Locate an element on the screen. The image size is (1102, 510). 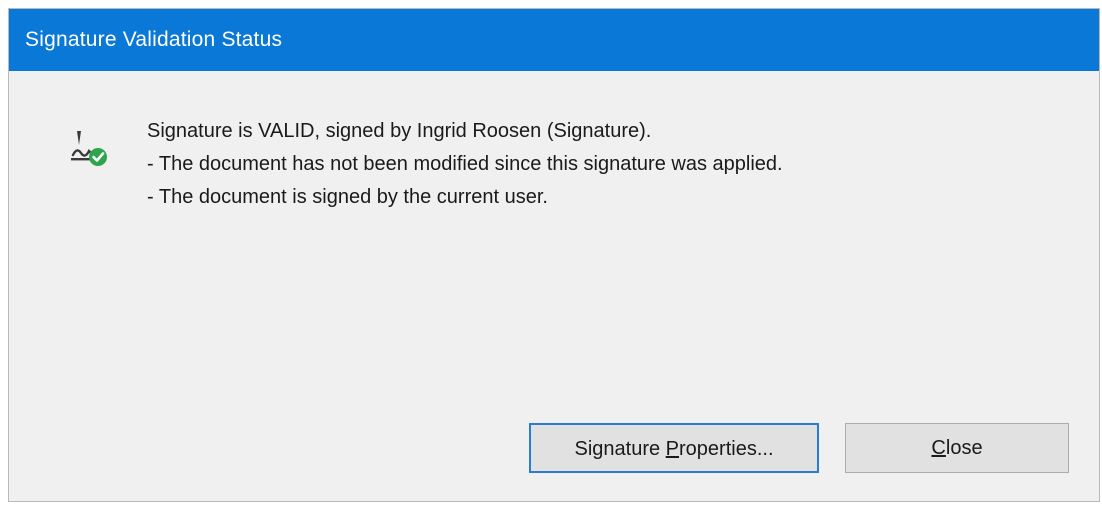
signature-valid-icon is located at coordinates (89, 148).